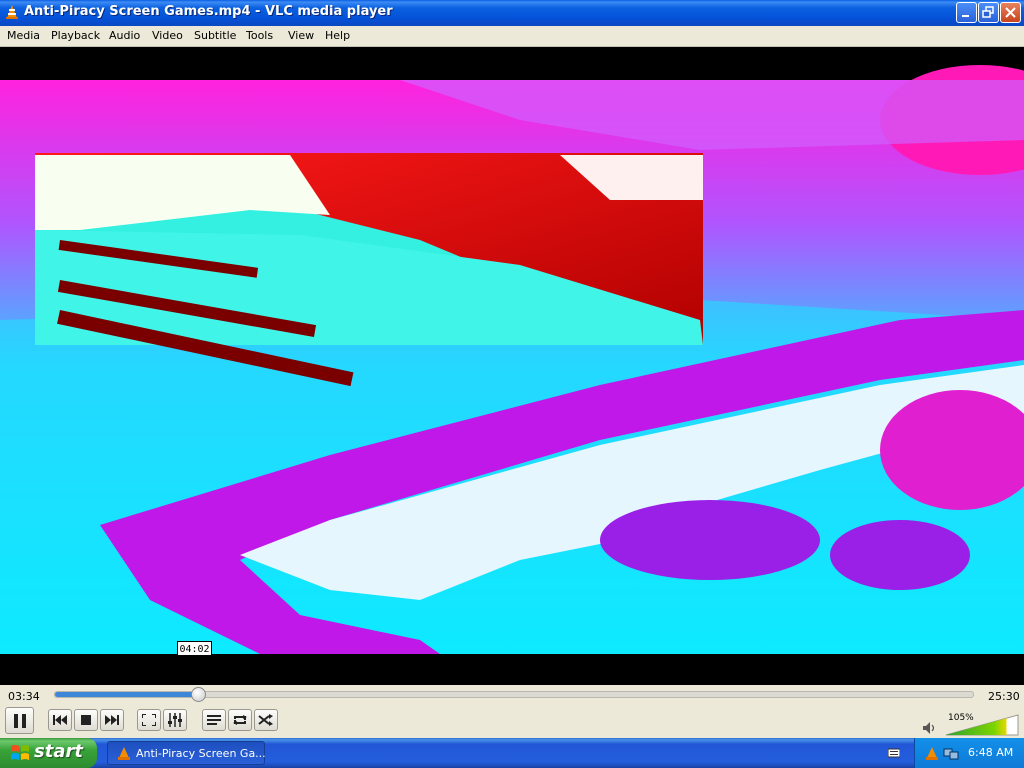  Describe the element at coordinates (23, 35) in the screenshot. I see `menu-media: Media` at that location.